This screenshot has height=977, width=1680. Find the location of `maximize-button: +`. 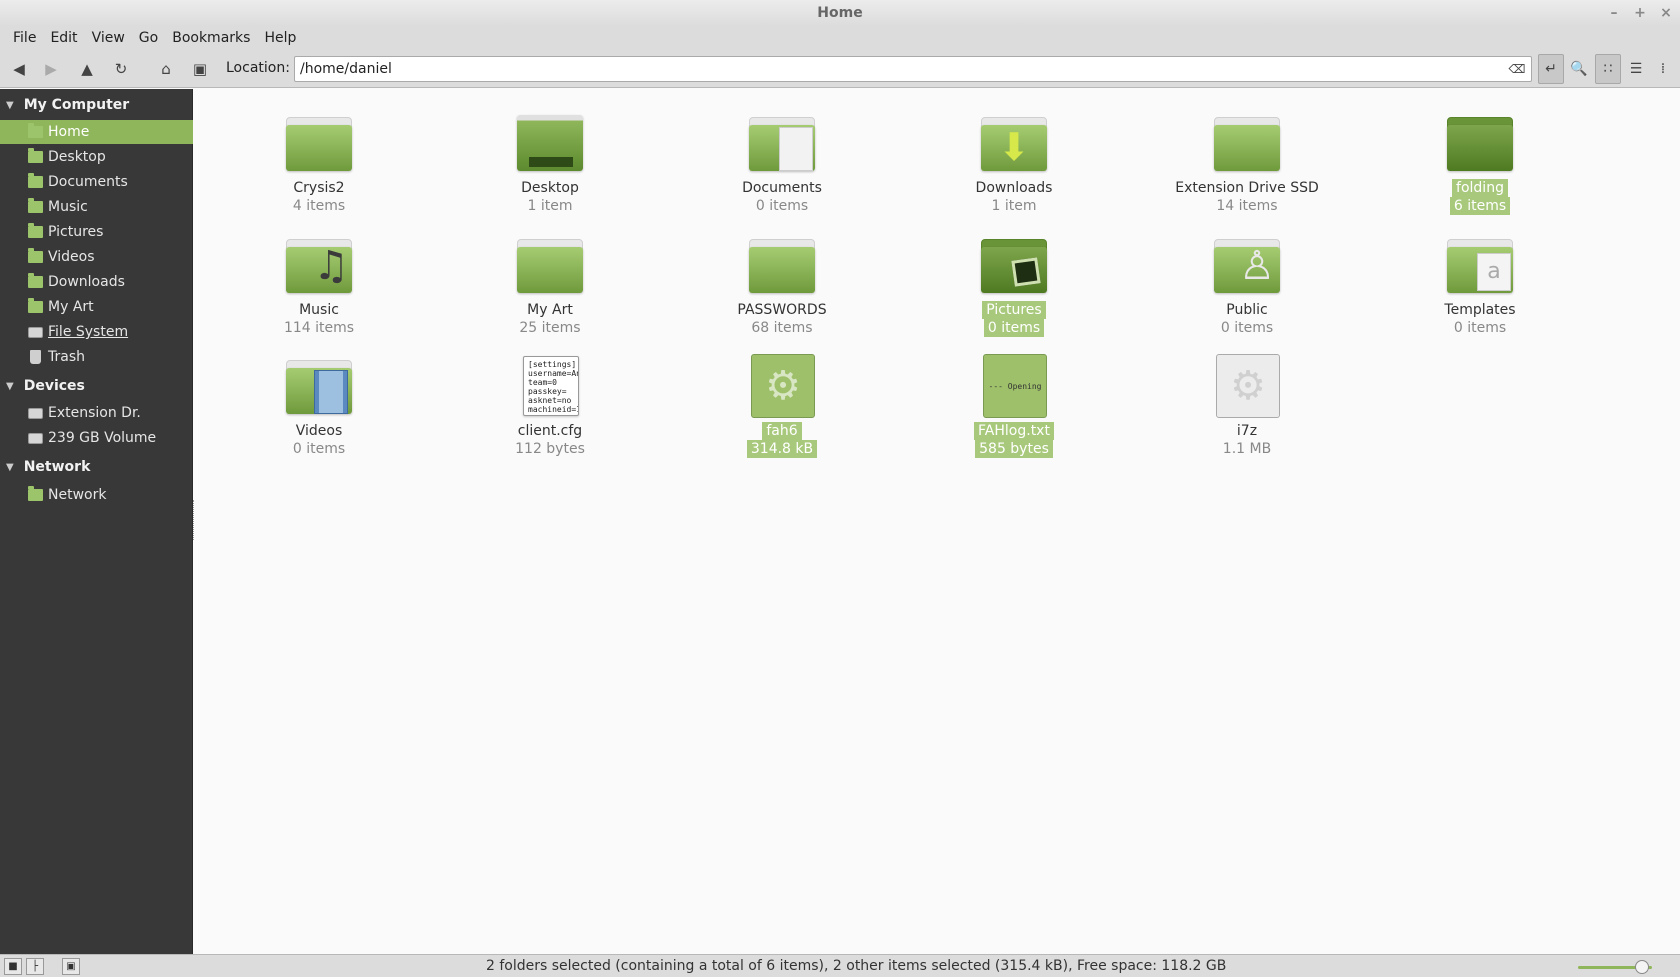

maximize-button: + is located at coordinates (1640, 13).